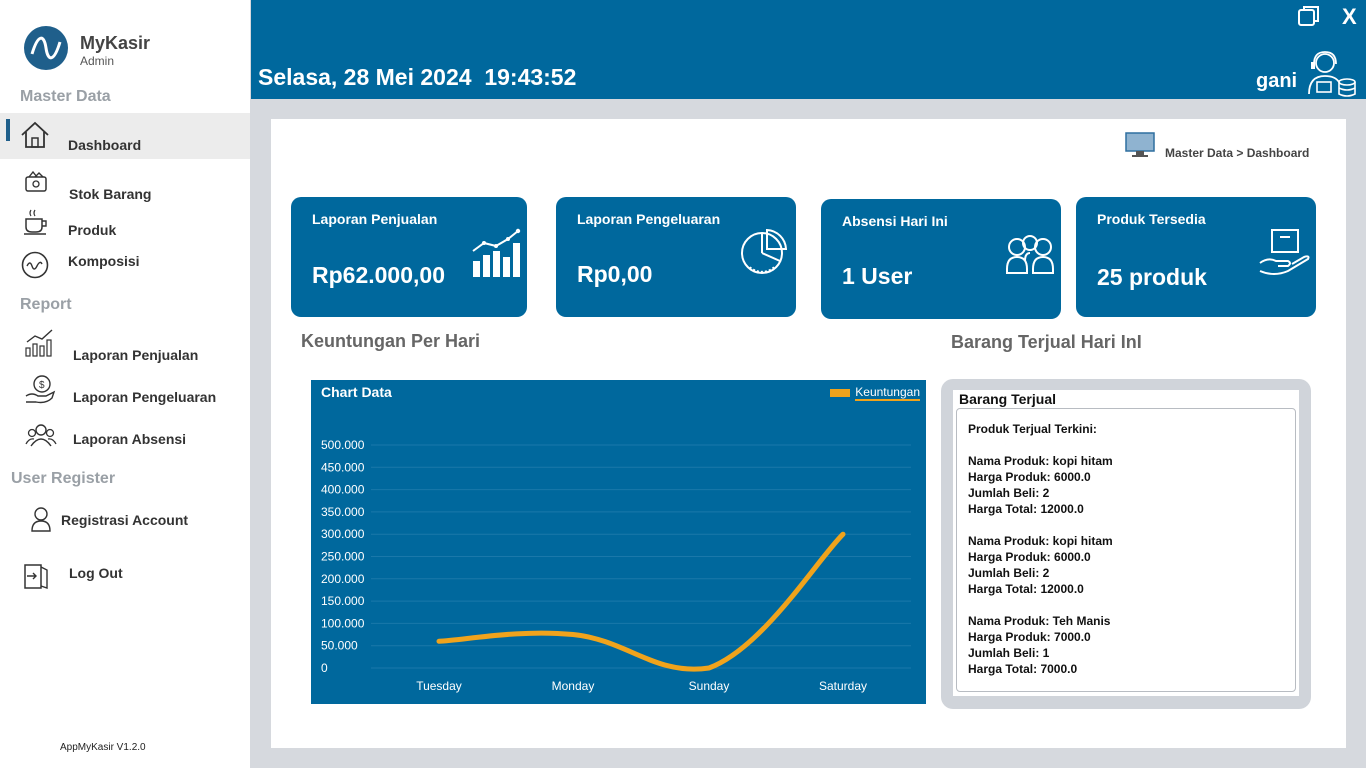  I want to click on y-tick-label: 150.000, so click(343, 601).